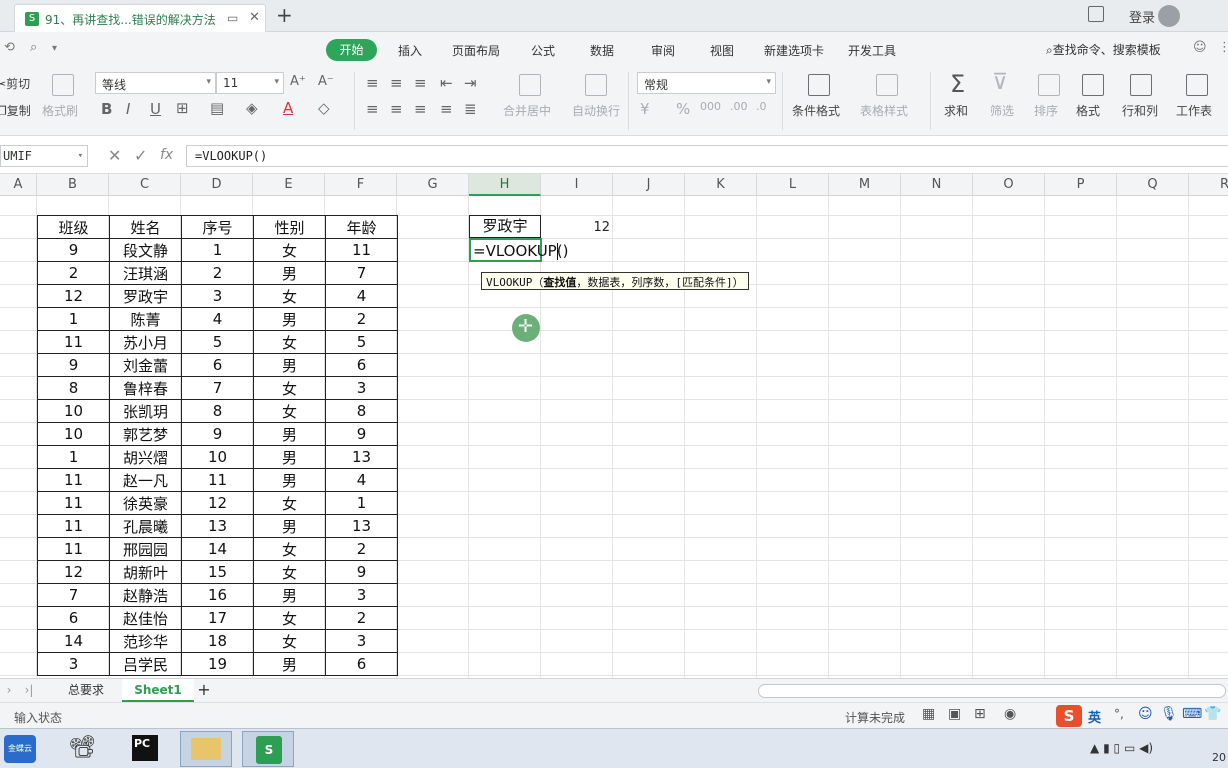 This screenshot has width=1228, height=768. I want to click on name-box: UMIF ▾, so click(44, 156).